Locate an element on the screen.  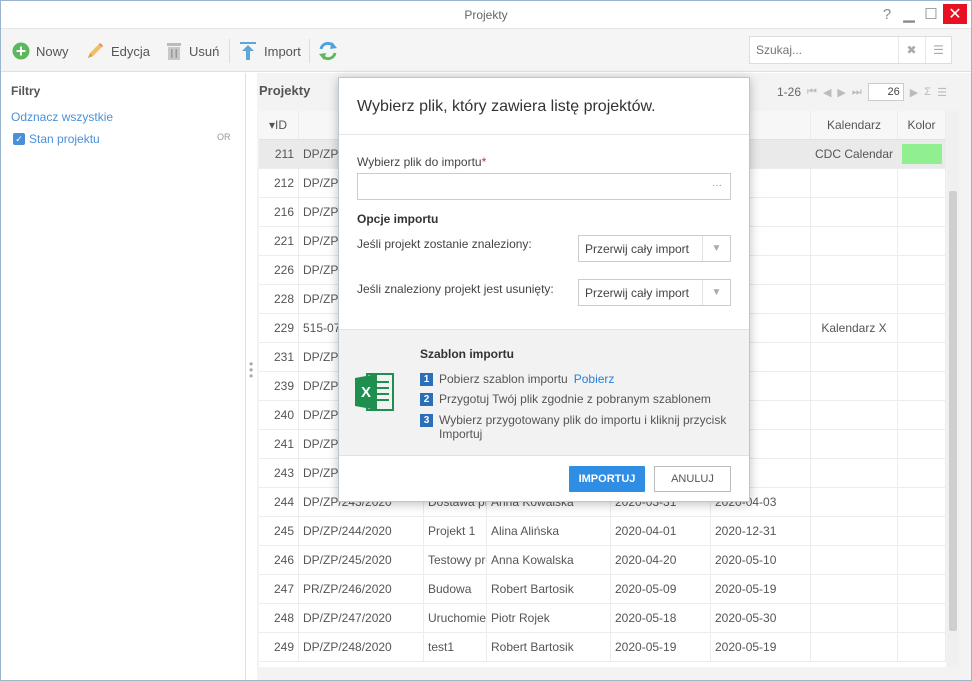
pager: 1-26 ⏮ ◀ ▶ ⏭ 26 ▶ Σ ☰ is located at coordinates (862, 92).